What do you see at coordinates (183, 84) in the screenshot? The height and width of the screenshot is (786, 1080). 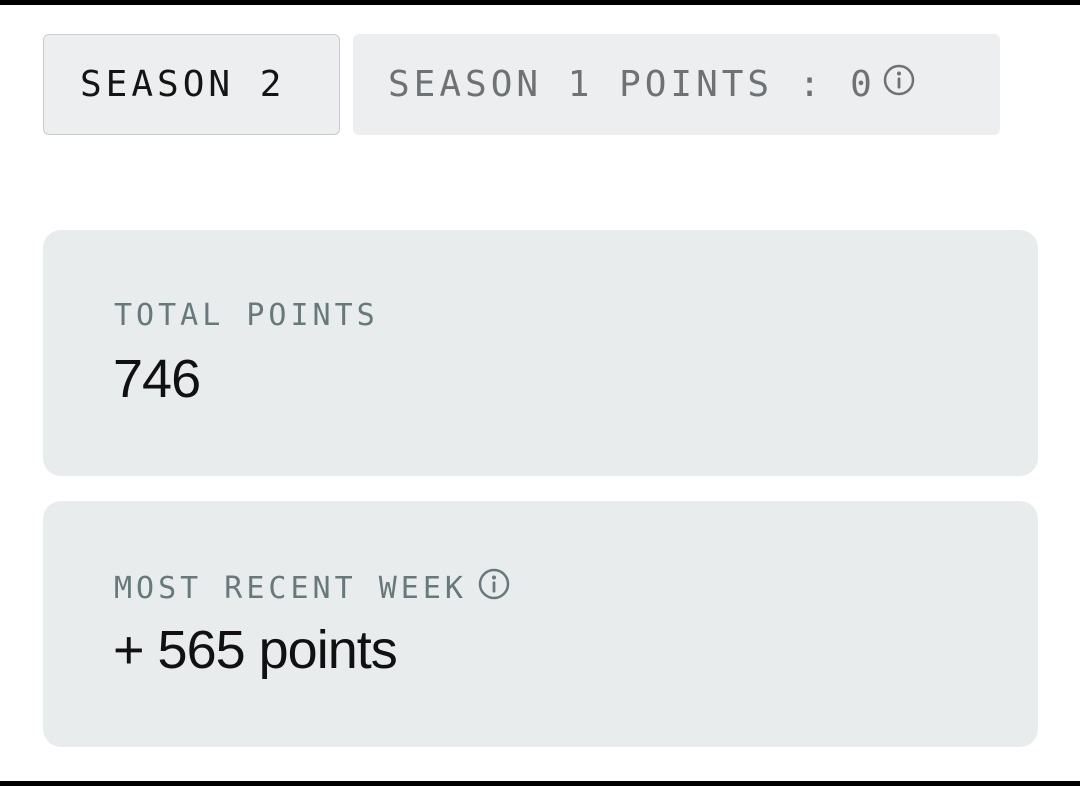 I see `tab-season-2-label: SEASON 2` at bounding box center [183, 84].